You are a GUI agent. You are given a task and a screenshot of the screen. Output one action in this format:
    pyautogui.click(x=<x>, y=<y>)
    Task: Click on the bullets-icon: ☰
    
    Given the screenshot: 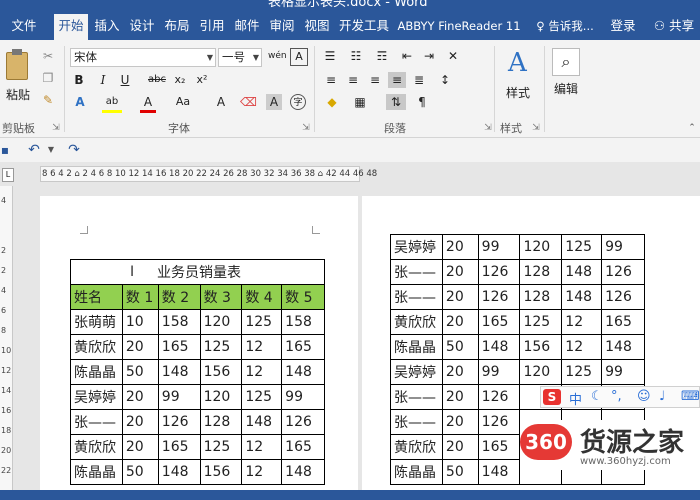 What is the action you would take?
    pyautogui.click(x=330, y=56)
    